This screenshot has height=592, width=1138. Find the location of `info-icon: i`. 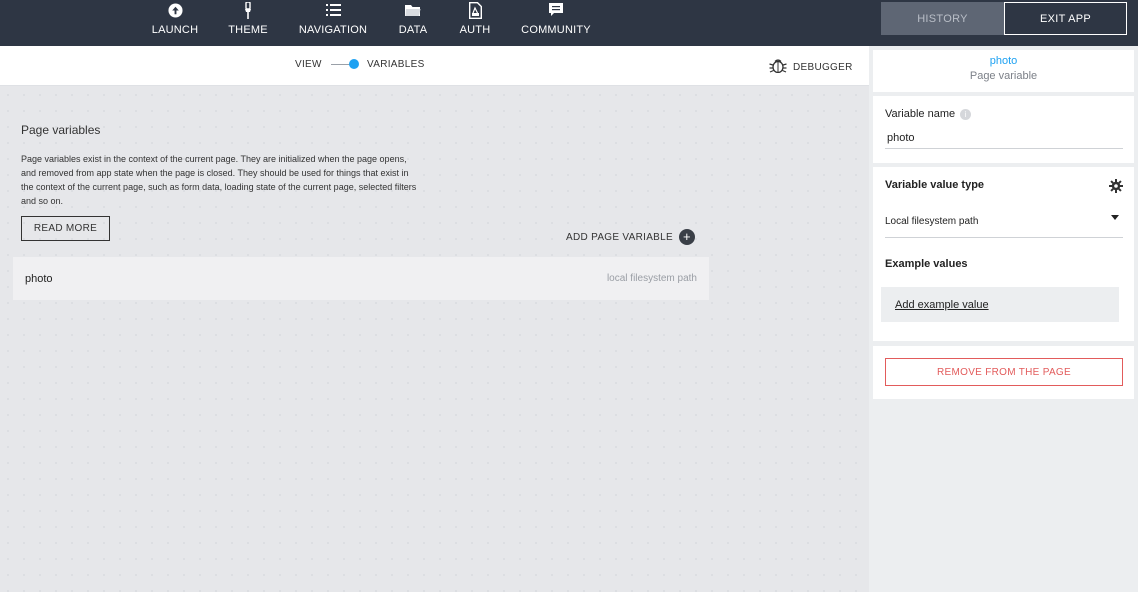

info-icon: i is located at coordinates (966, 114).